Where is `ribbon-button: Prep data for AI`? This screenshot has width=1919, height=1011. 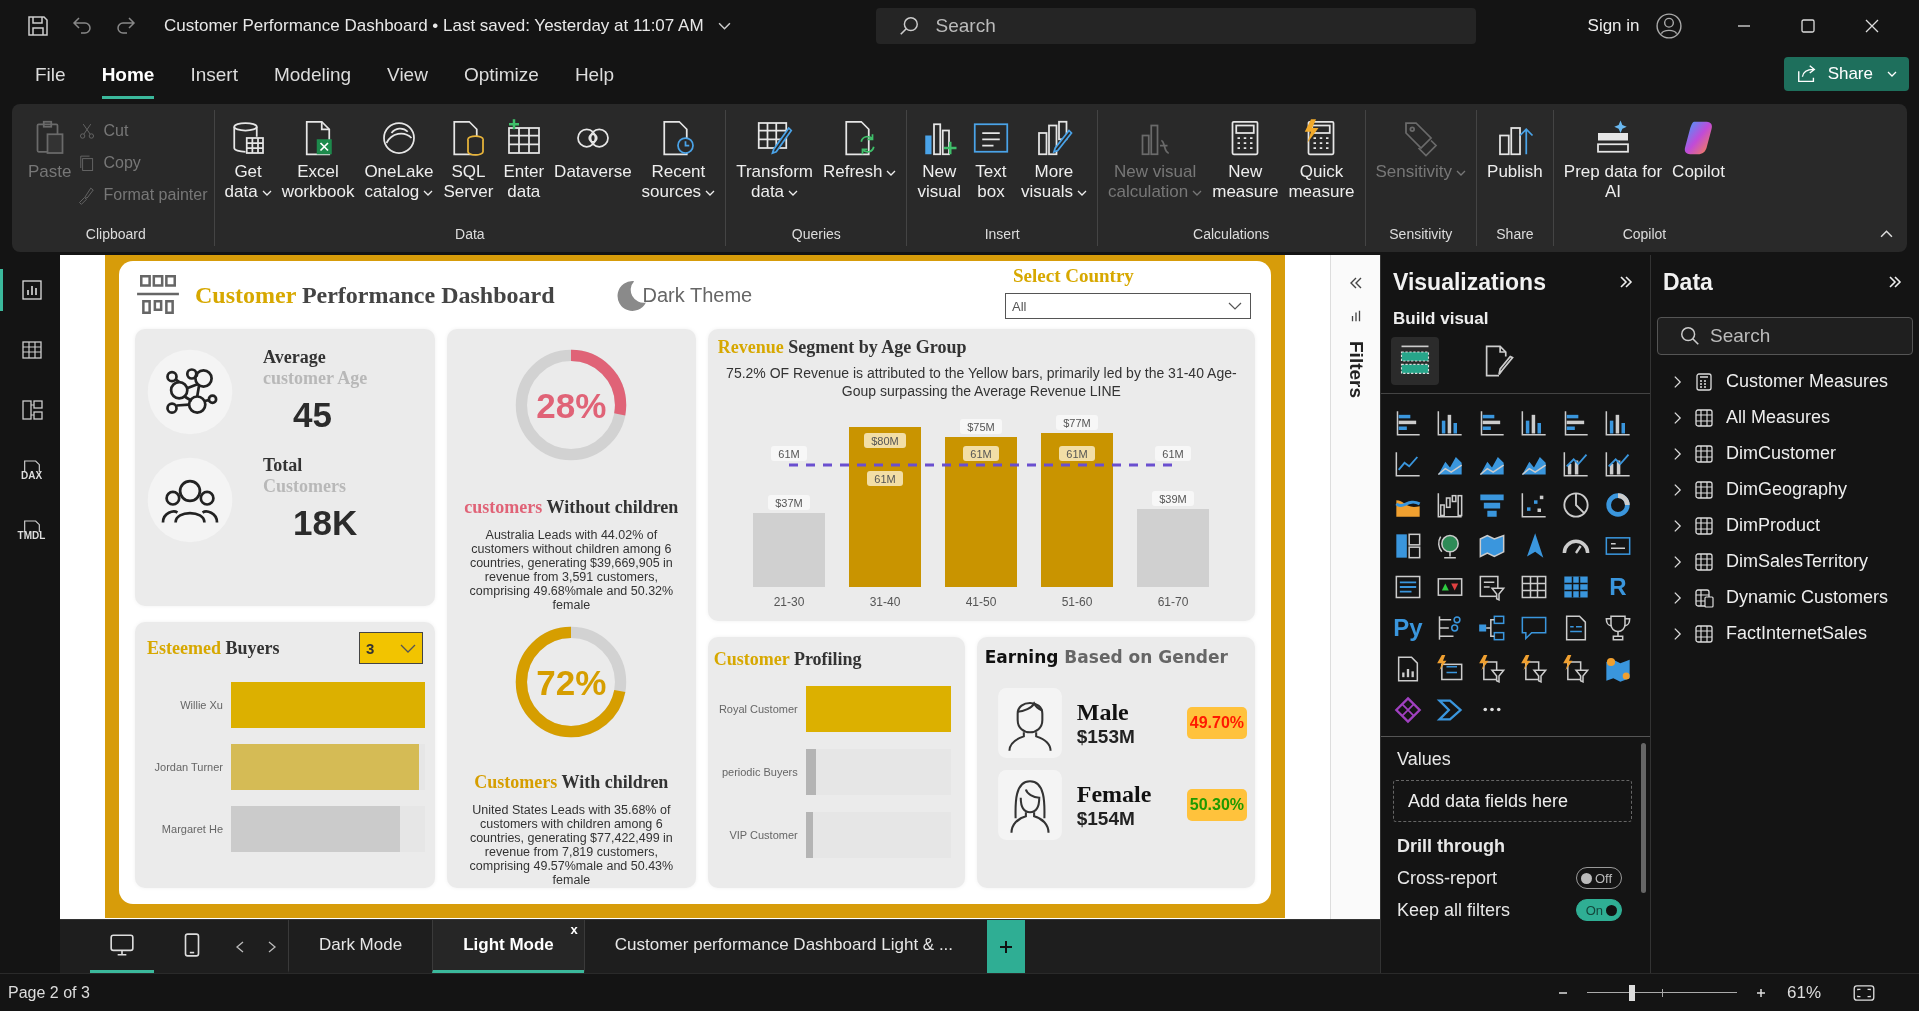 ribbon-button: Prep data for AI is located at coordinates (1613, 170).